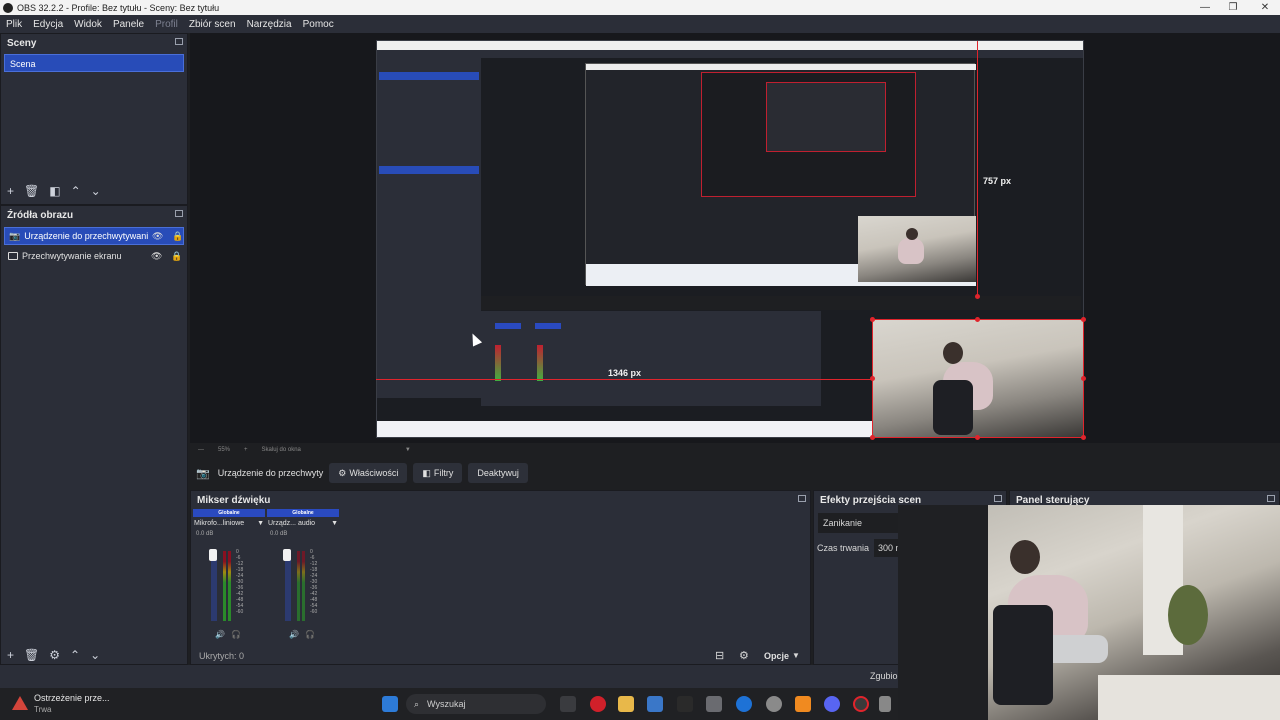 This screenshot has width=1280, height=720. Describe the element at coordinates (685, 704) in the screenshot. I see `media-app-icon` at that location.